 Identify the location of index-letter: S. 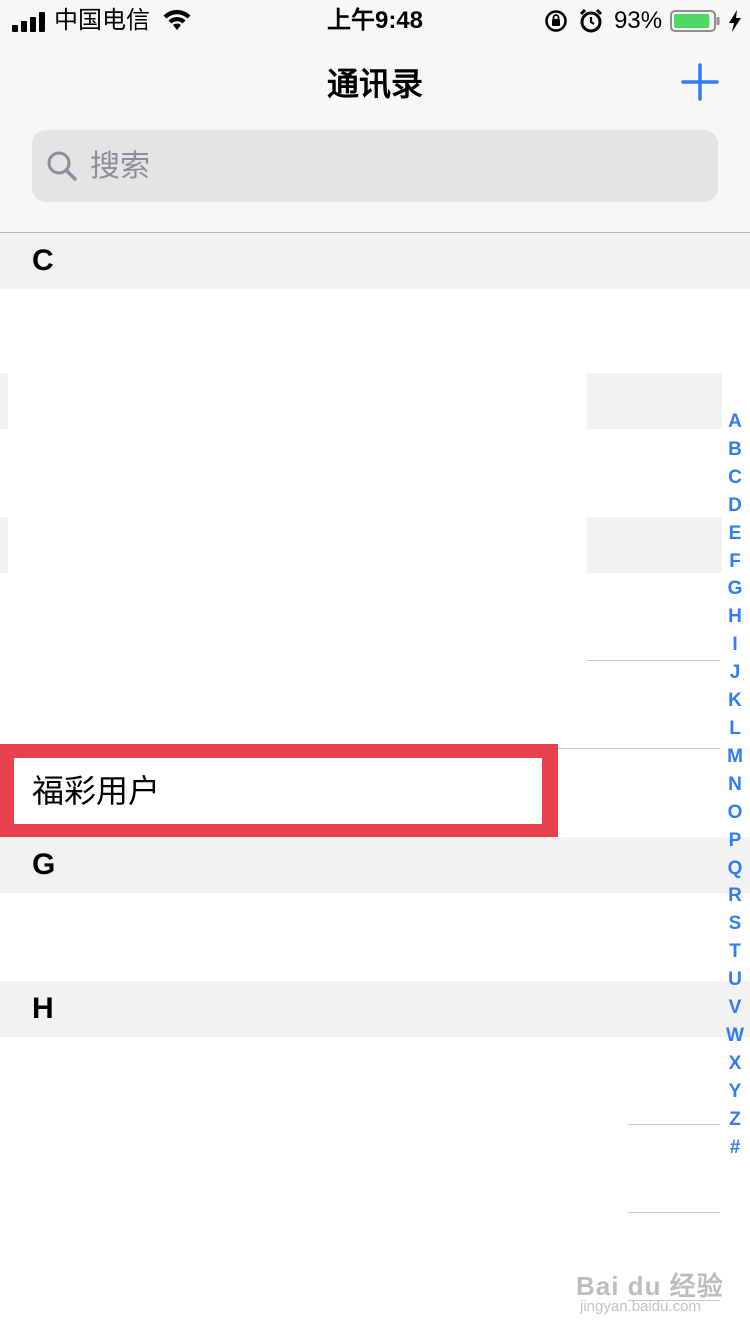
(735, 924).